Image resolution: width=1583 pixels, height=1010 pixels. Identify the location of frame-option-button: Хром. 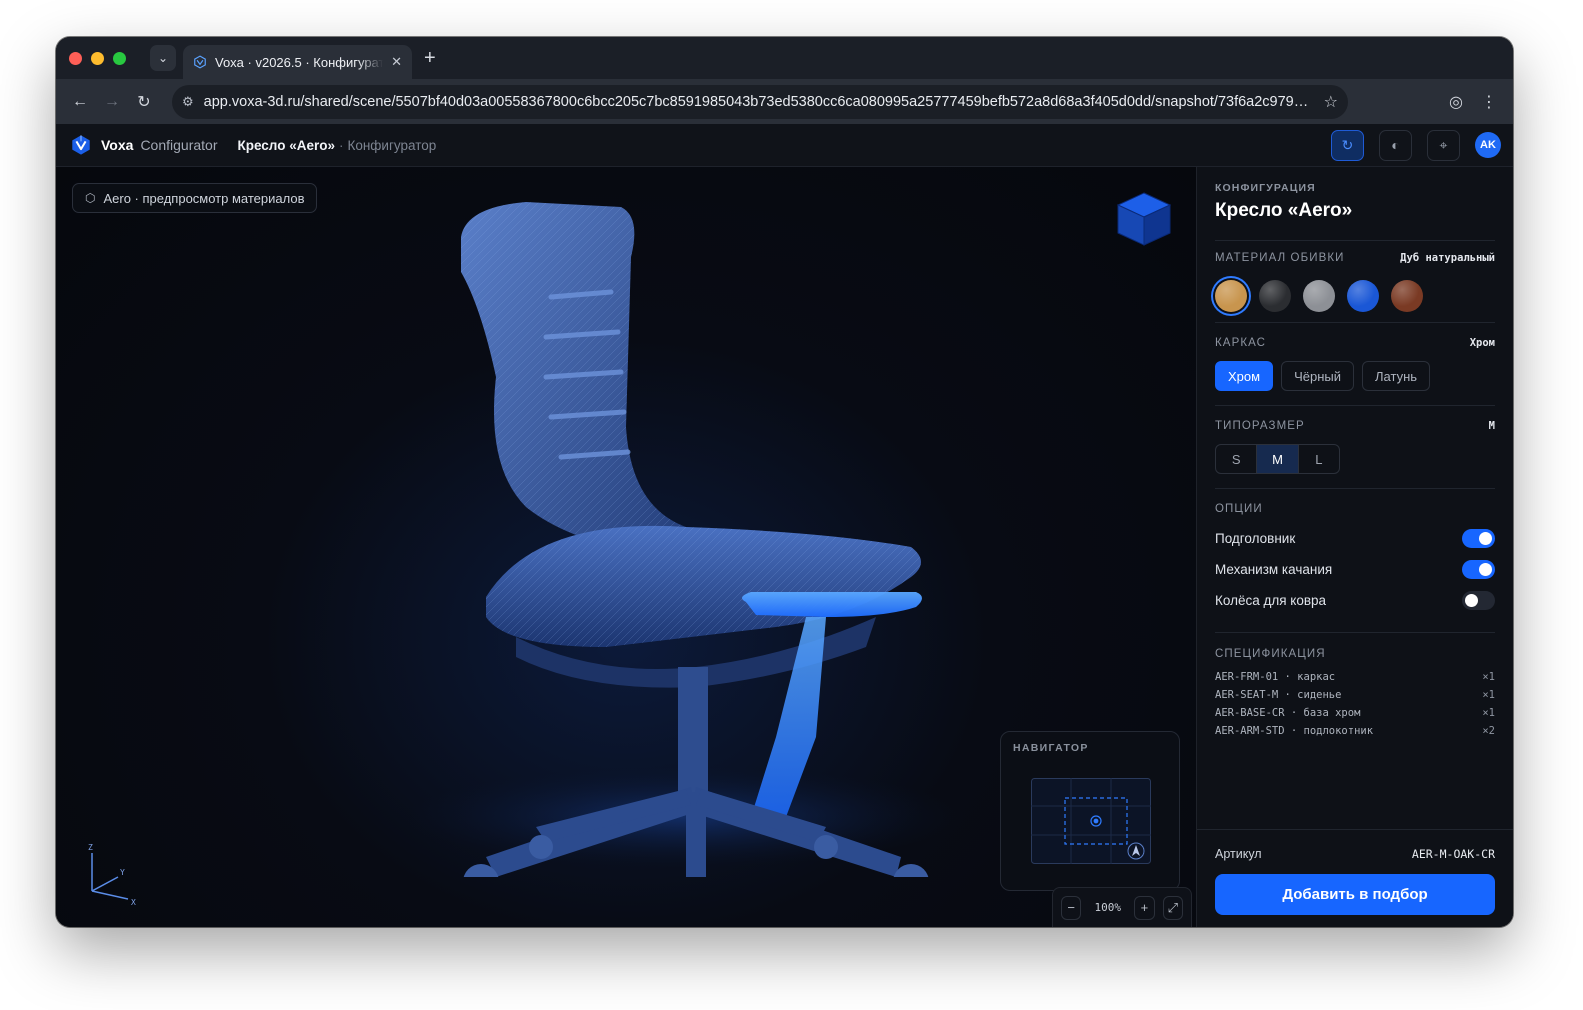
(1244, 376).